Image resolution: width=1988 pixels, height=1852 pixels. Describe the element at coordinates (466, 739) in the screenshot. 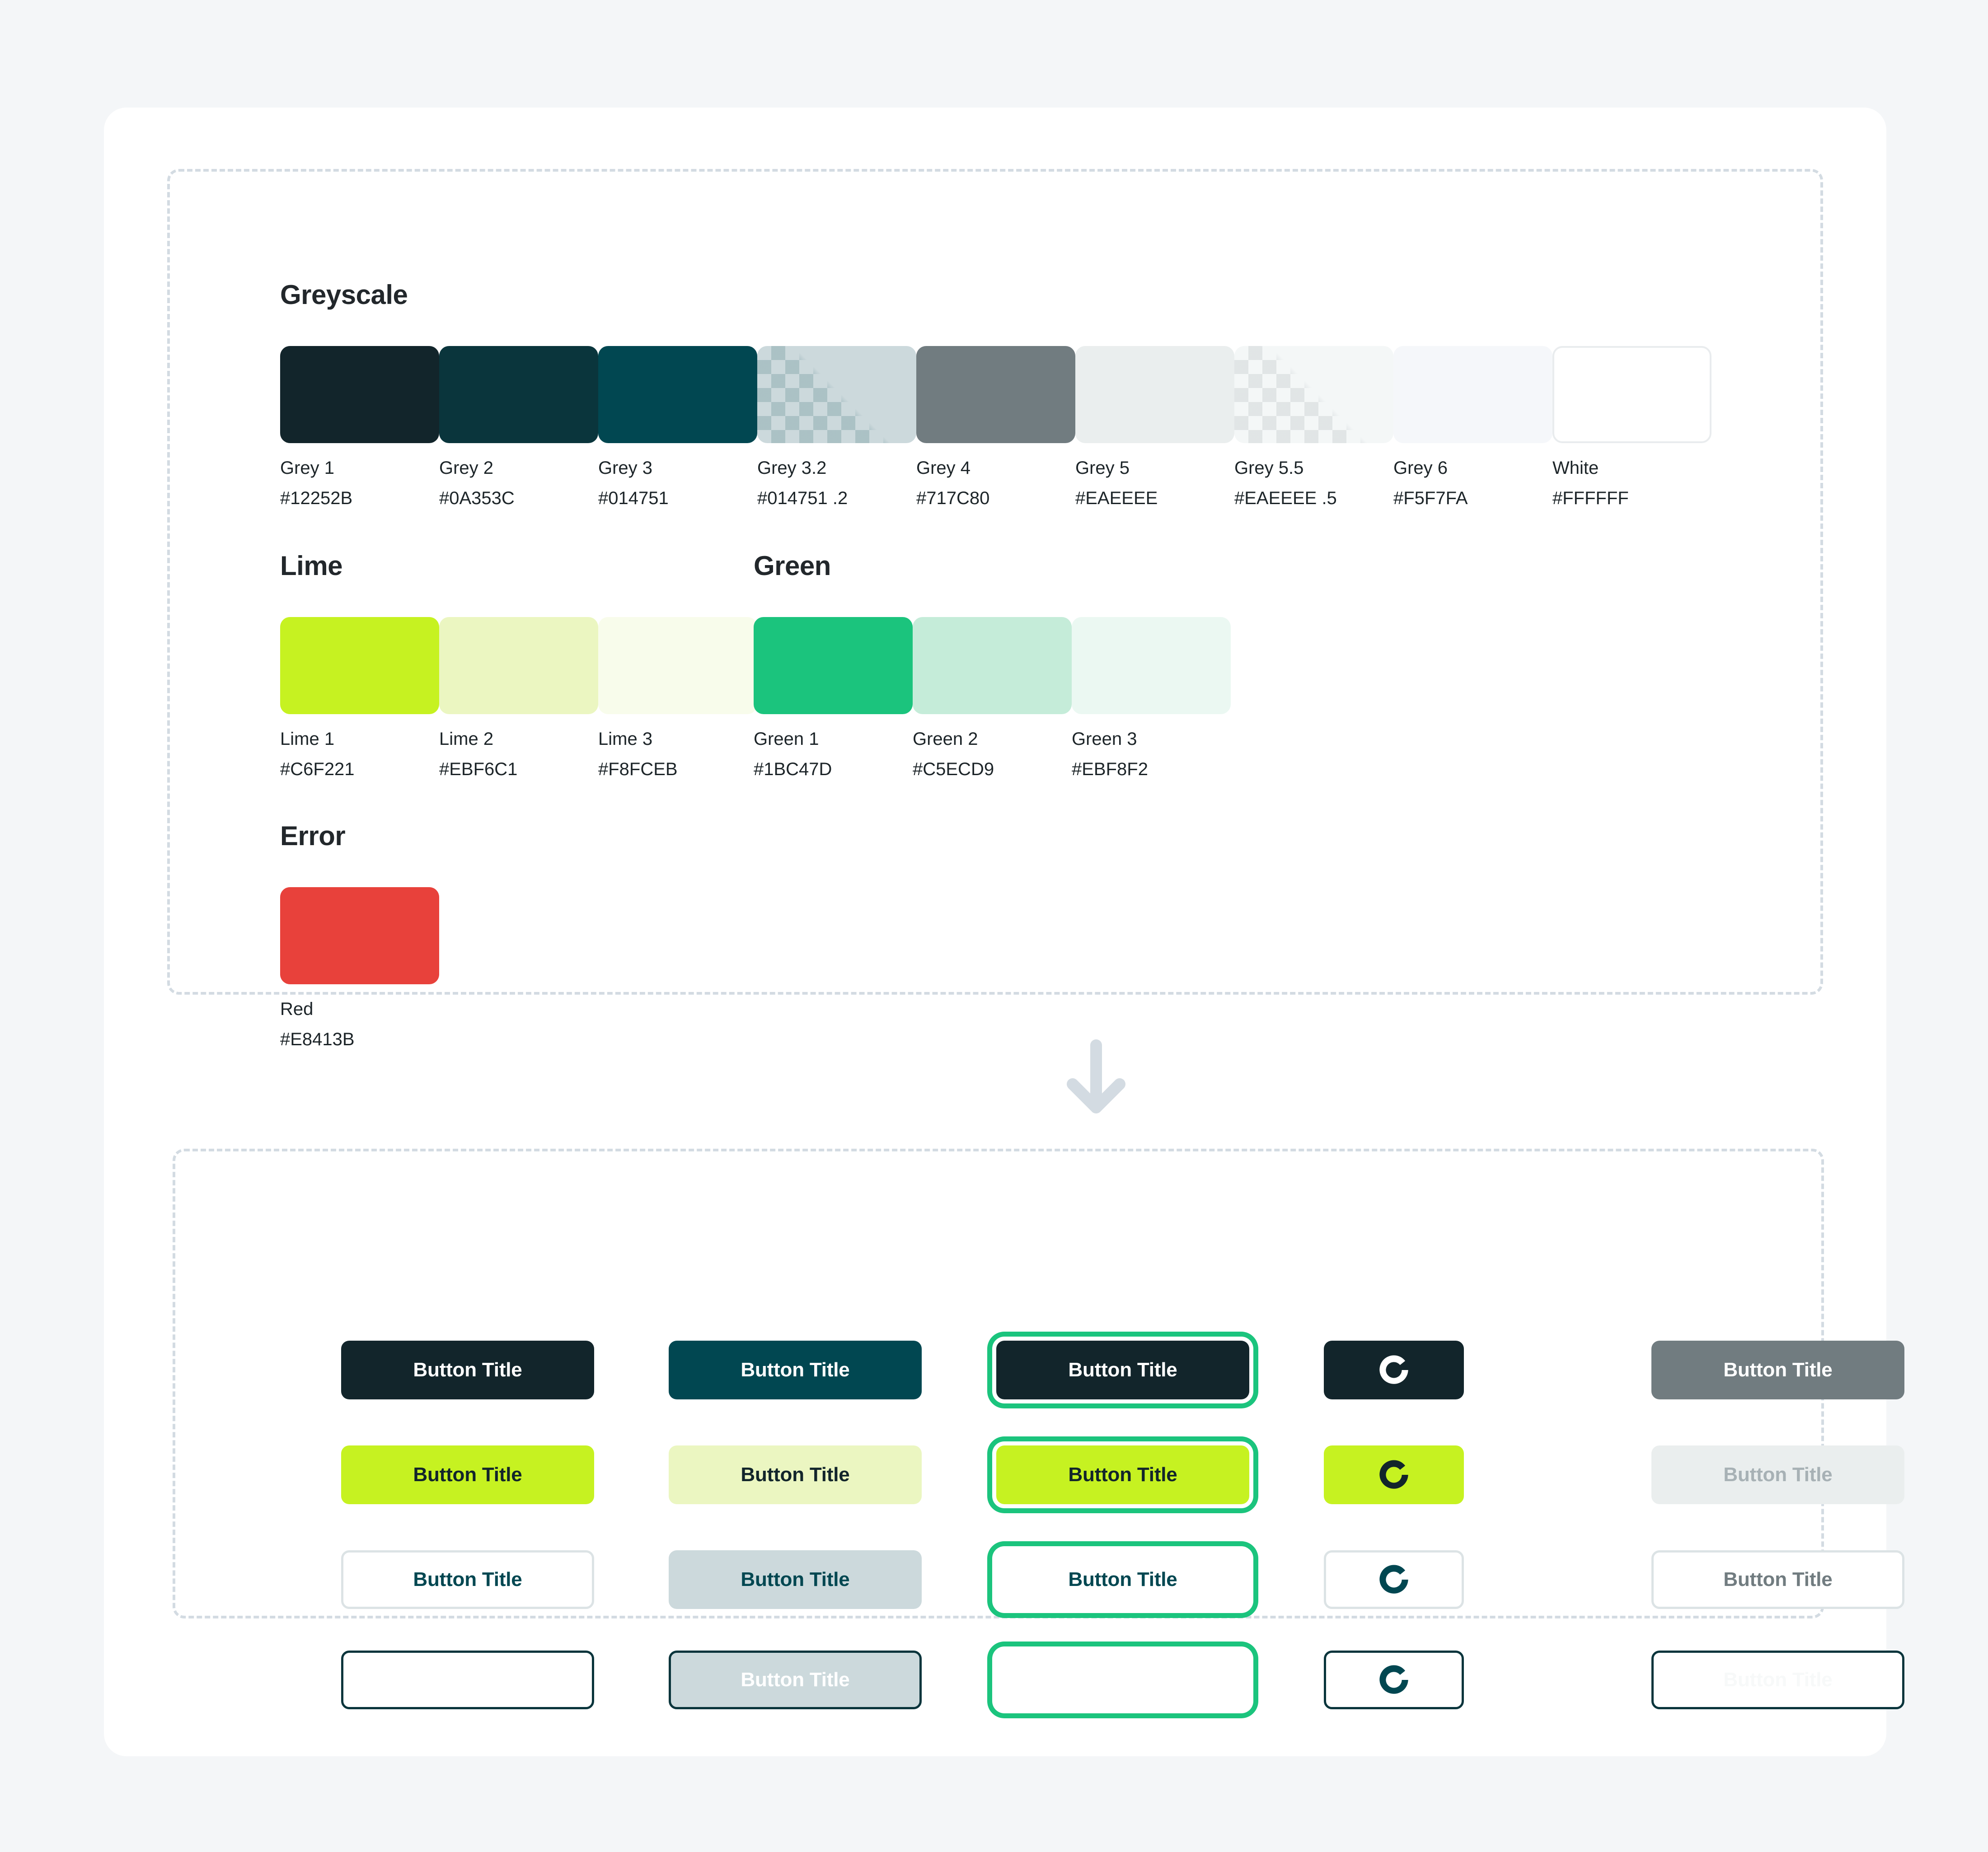

I see `swatch-name: Lime 2` at that location.